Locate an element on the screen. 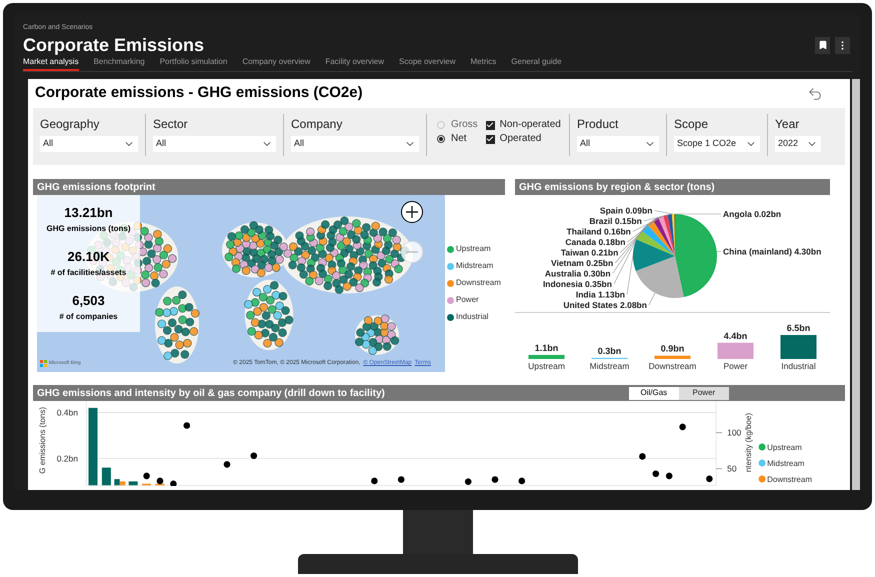 The image size is (875, 577). bar-category-label: Midstream is located at coordinates (610, 366).